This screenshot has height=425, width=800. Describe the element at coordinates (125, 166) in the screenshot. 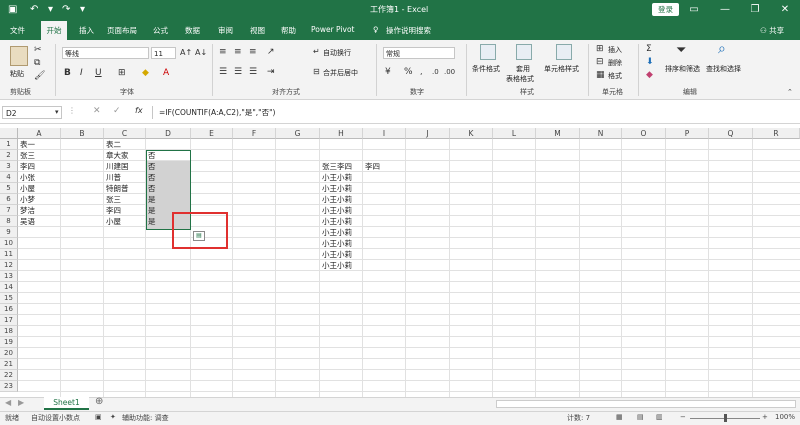

I see `cell-c3: 川建国` at that location.